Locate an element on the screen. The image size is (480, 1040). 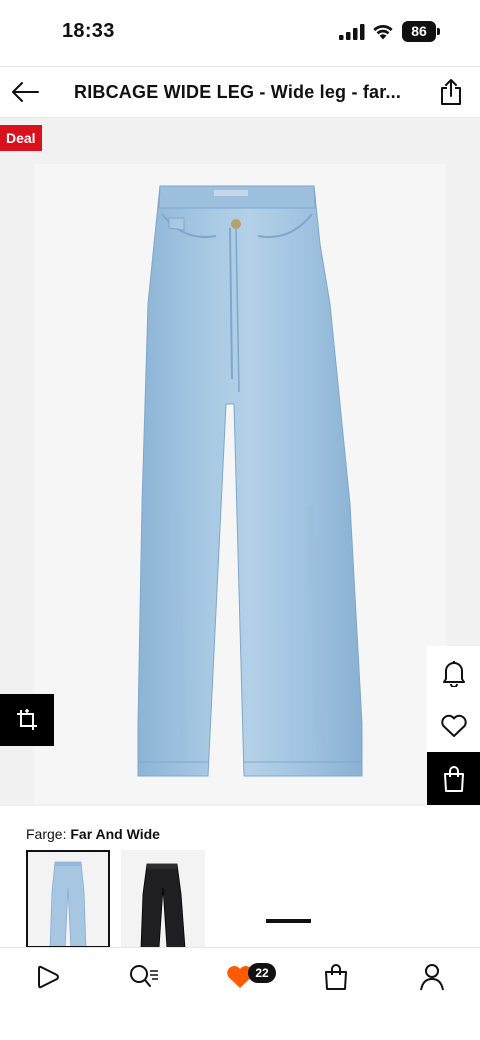
search-icon is located at coordinates (144, 976).